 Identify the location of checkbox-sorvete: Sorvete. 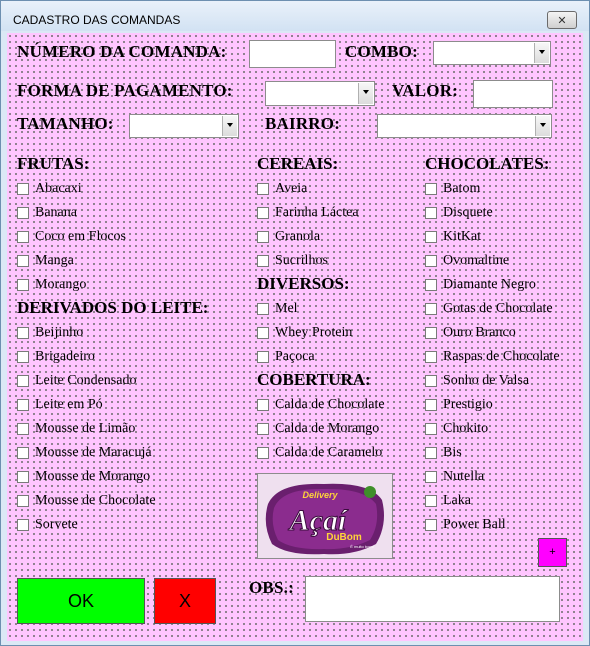
(47, 525).